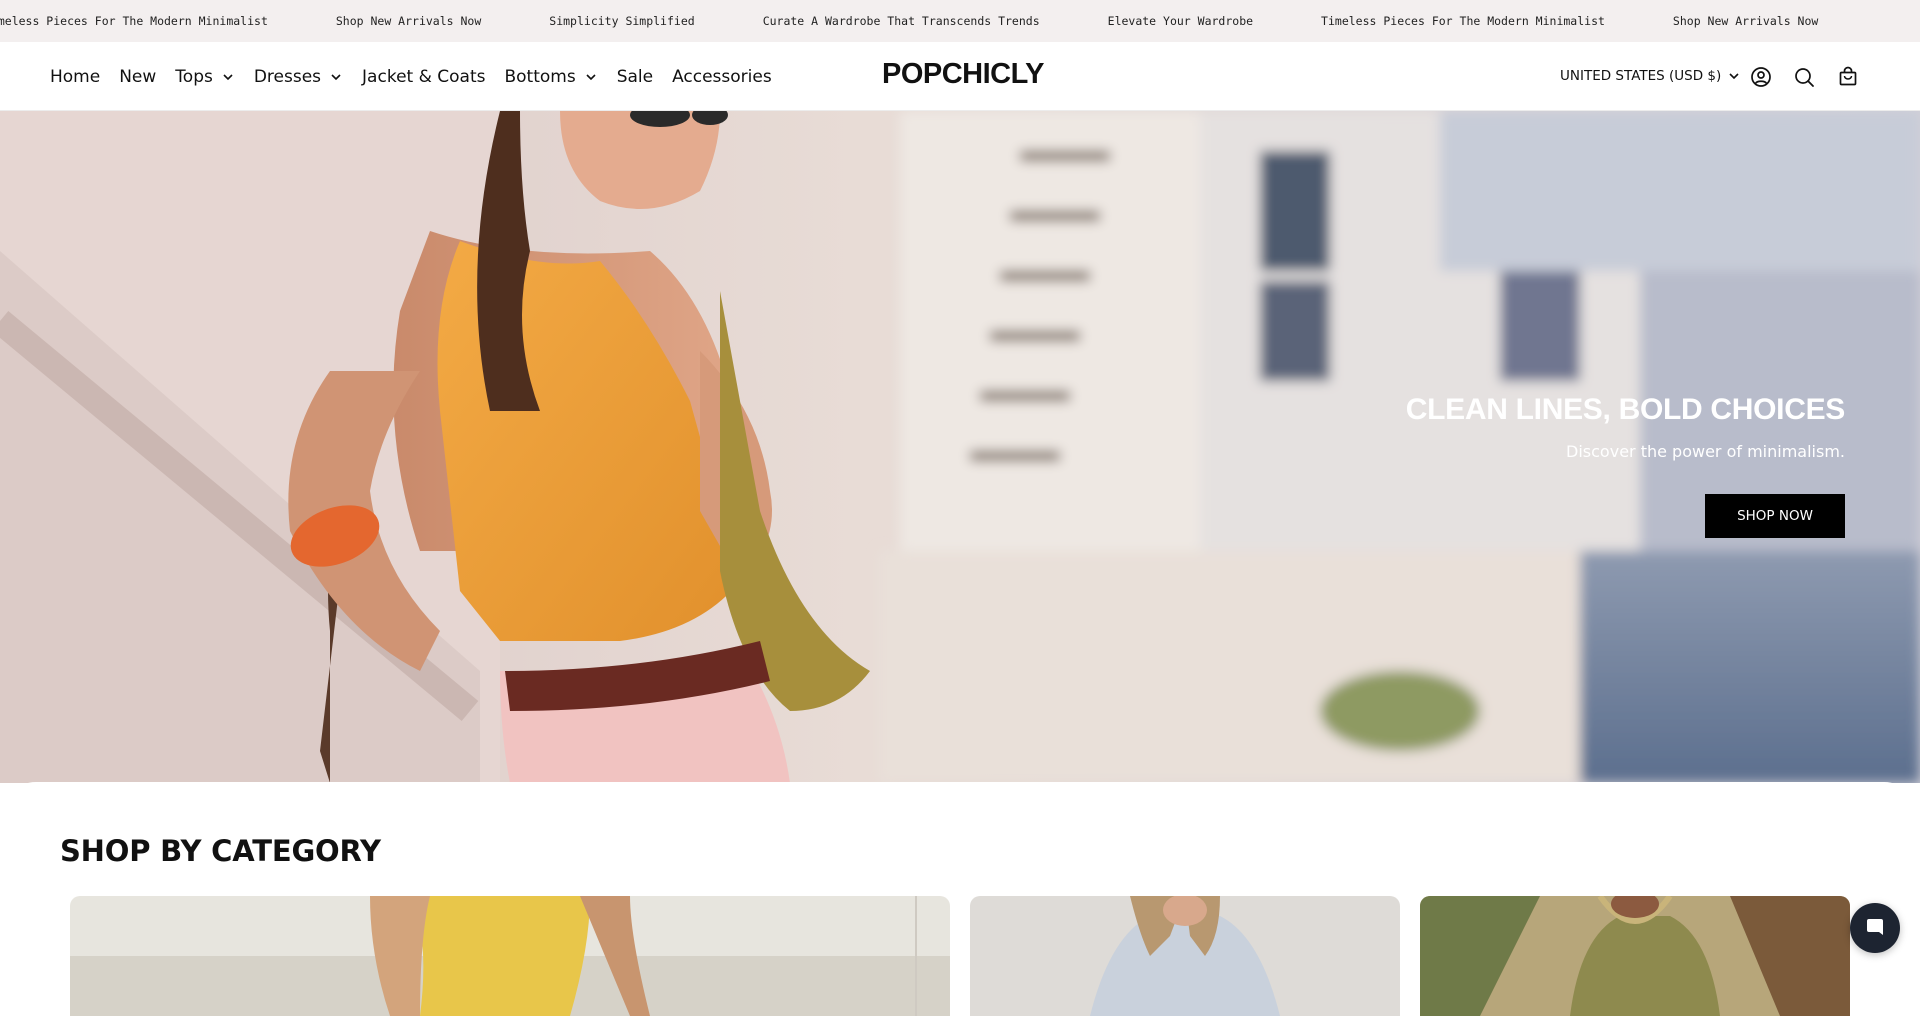 This screenshot has height=1016, width=1920. Describe the element at coordinates (901, 21) in the screenshot. I see `announcement-item: Curate A Wardrobe That Transcends Trends` at that location.